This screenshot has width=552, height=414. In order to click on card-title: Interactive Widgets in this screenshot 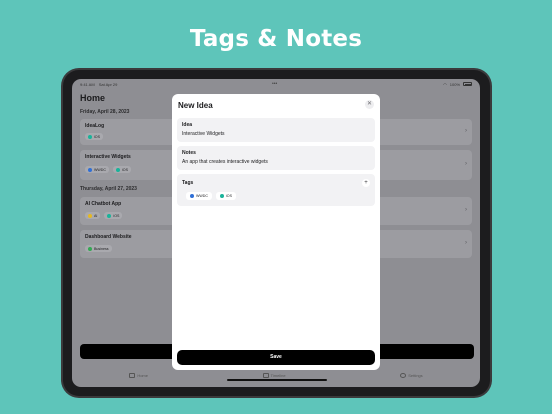, I will do `click(108, 157)`.